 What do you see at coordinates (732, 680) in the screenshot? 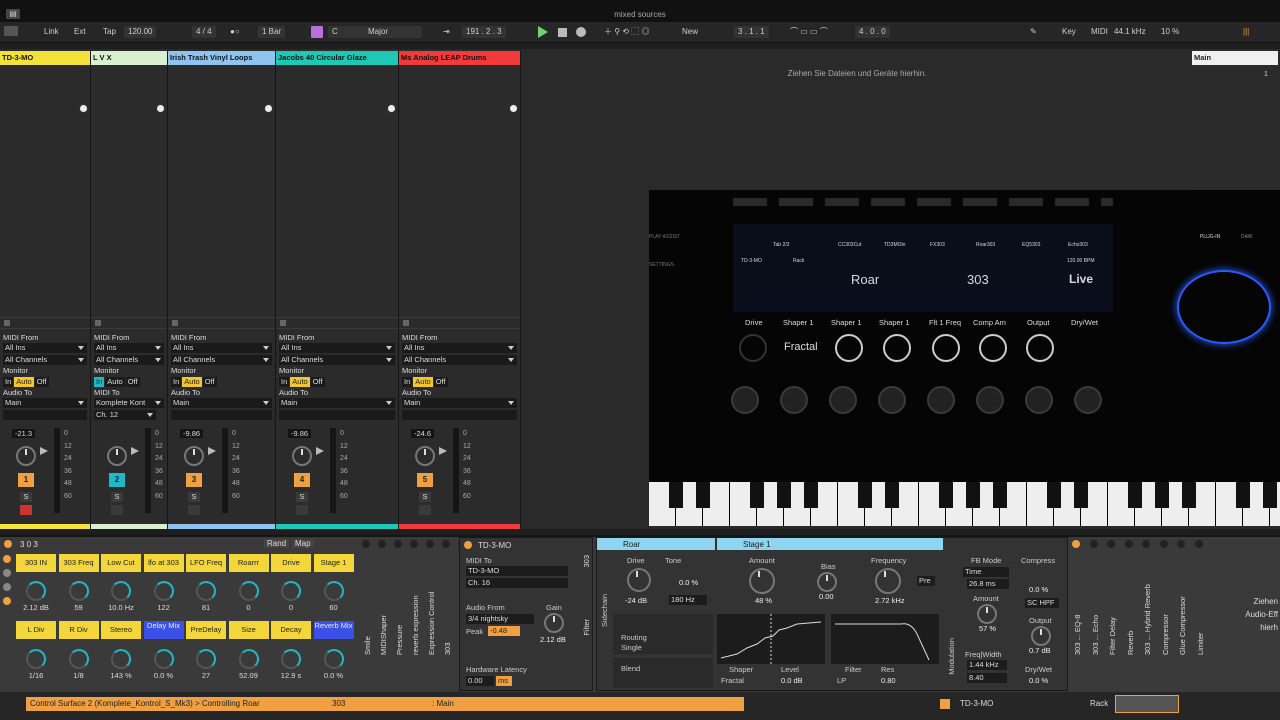
I see `roar-shaper-value: Fractal` at bounding box center [732, 680].